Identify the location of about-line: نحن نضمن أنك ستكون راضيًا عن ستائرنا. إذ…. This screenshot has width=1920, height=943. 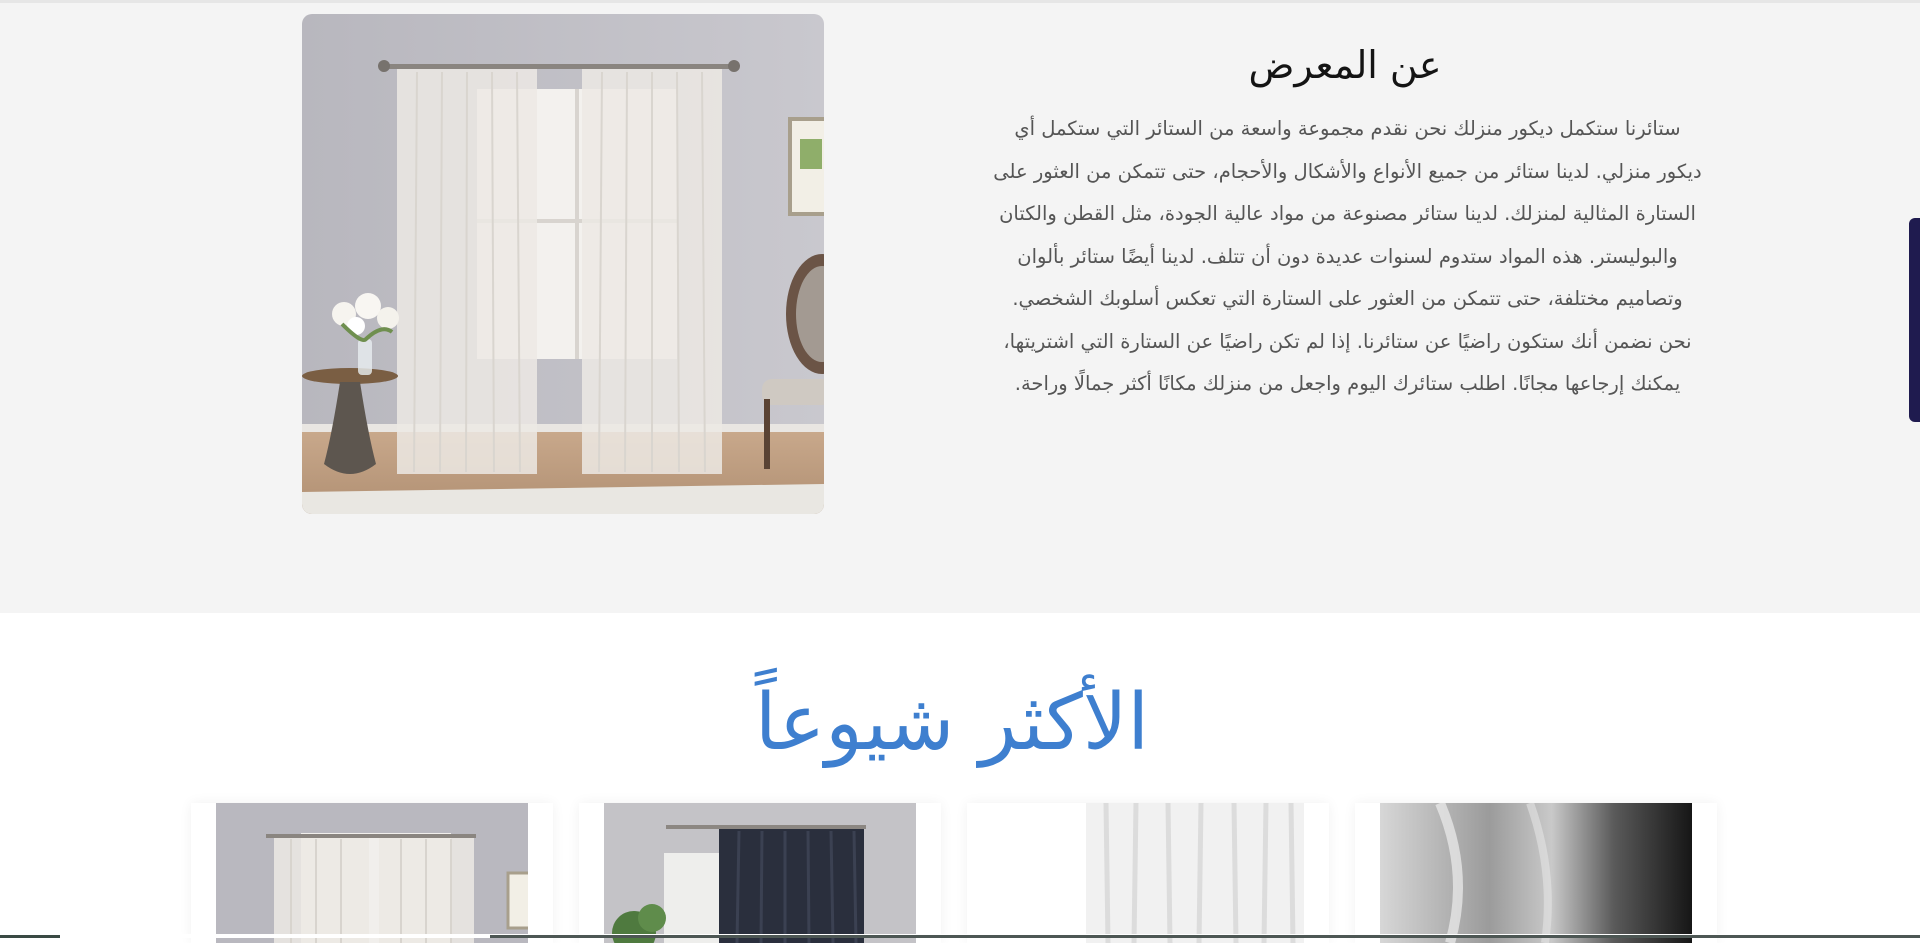
(1347, 341).